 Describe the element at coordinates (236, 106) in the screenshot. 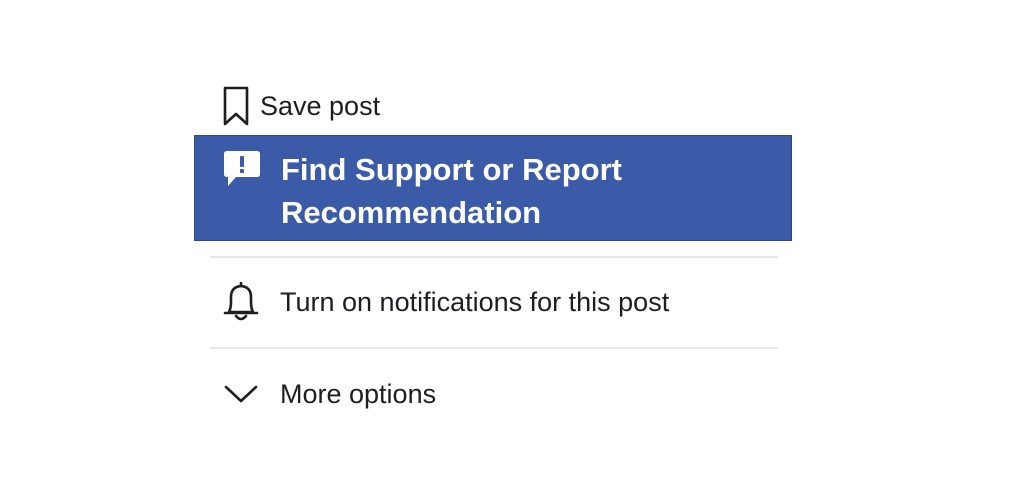

I see `bookmark-icon` at that location.